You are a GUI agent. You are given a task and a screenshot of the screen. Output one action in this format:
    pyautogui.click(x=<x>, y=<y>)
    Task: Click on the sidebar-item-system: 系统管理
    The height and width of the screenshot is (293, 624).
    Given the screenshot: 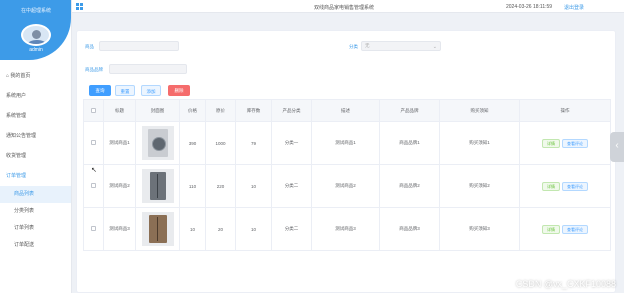 What is the action you would take?
    pyautogui.click(x=35, y=116)
    